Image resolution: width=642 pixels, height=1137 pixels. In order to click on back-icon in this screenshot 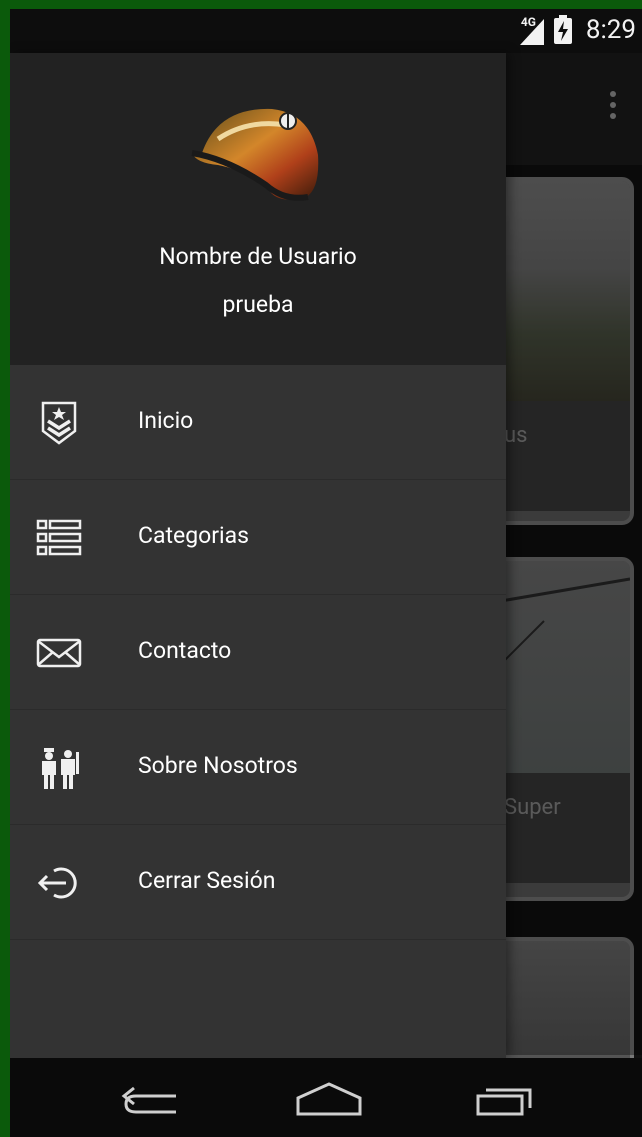, I will do `click(151, 1100)`.